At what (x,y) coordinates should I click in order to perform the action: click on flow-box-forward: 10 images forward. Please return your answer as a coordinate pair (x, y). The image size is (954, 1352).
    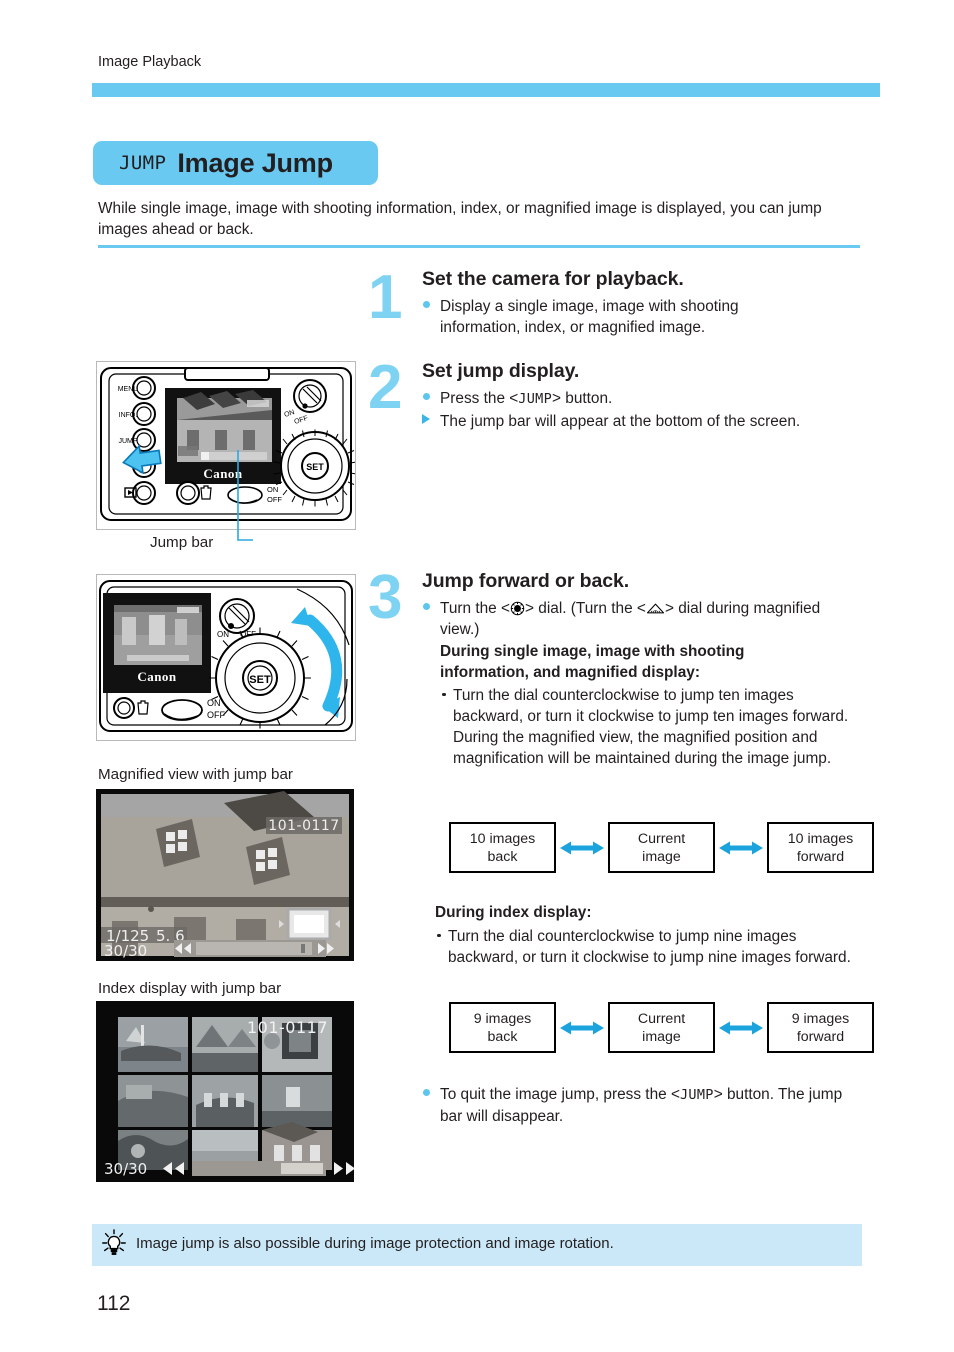
    Looking at the image, I should click on (820, 847).